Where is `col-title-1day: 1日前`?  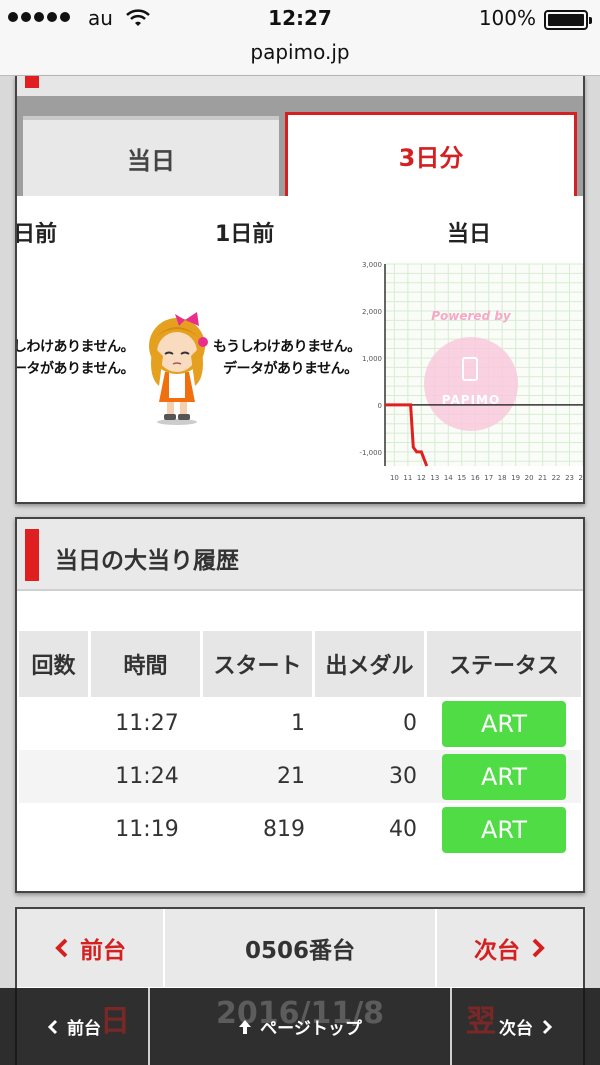 col-title-1day: 1日前 is located at coordinates (245, 234).